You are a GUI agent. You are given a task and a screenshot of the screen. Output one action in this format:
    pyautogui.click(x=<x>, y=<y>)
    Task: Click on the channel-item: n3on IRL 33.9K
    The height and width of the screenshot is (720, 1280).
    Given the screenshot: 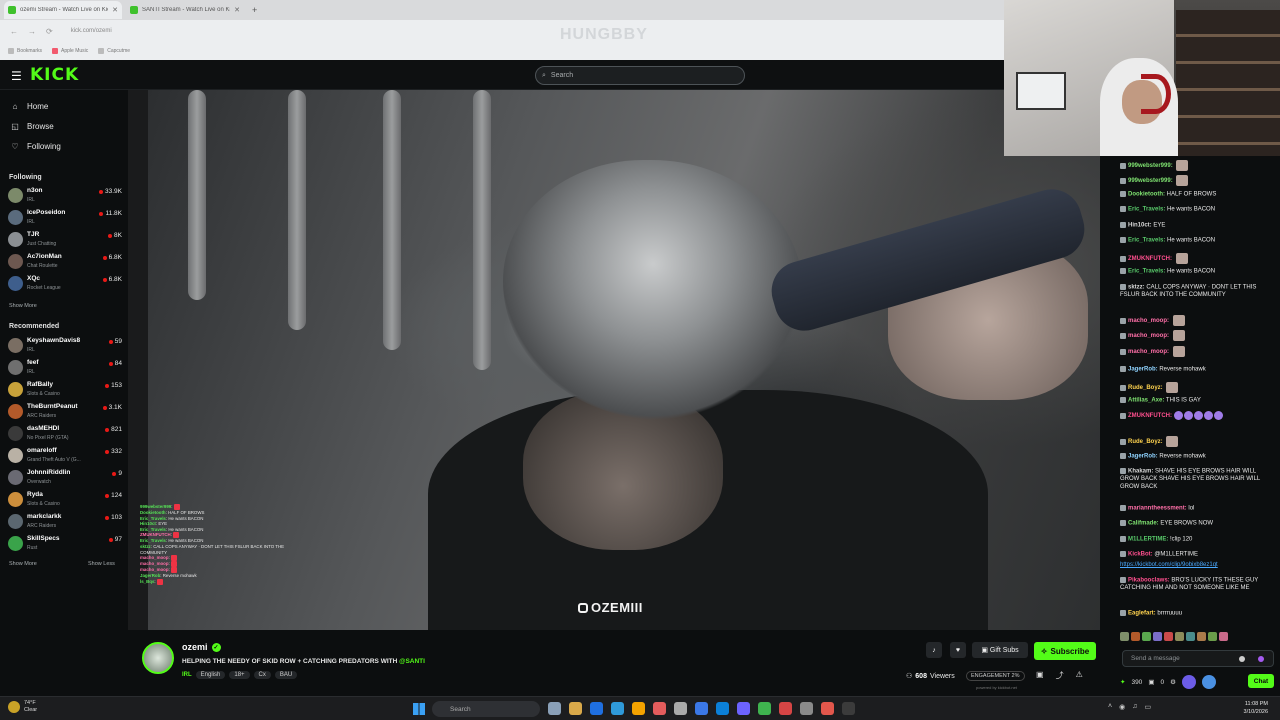 What is the action you would take?
    pyautogui.click(x=65, y=196)
    